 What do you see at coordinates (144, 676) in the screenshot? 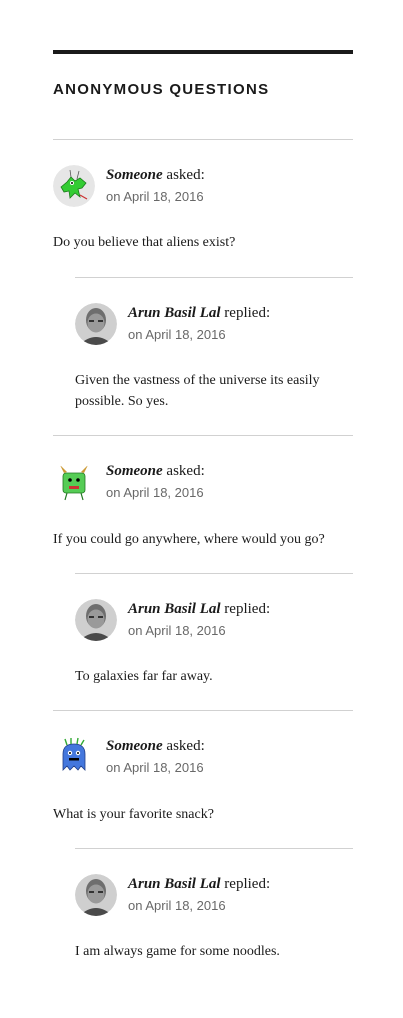
I see `reply-text: To galaxies far far away.` at bounding box center [144, 676].